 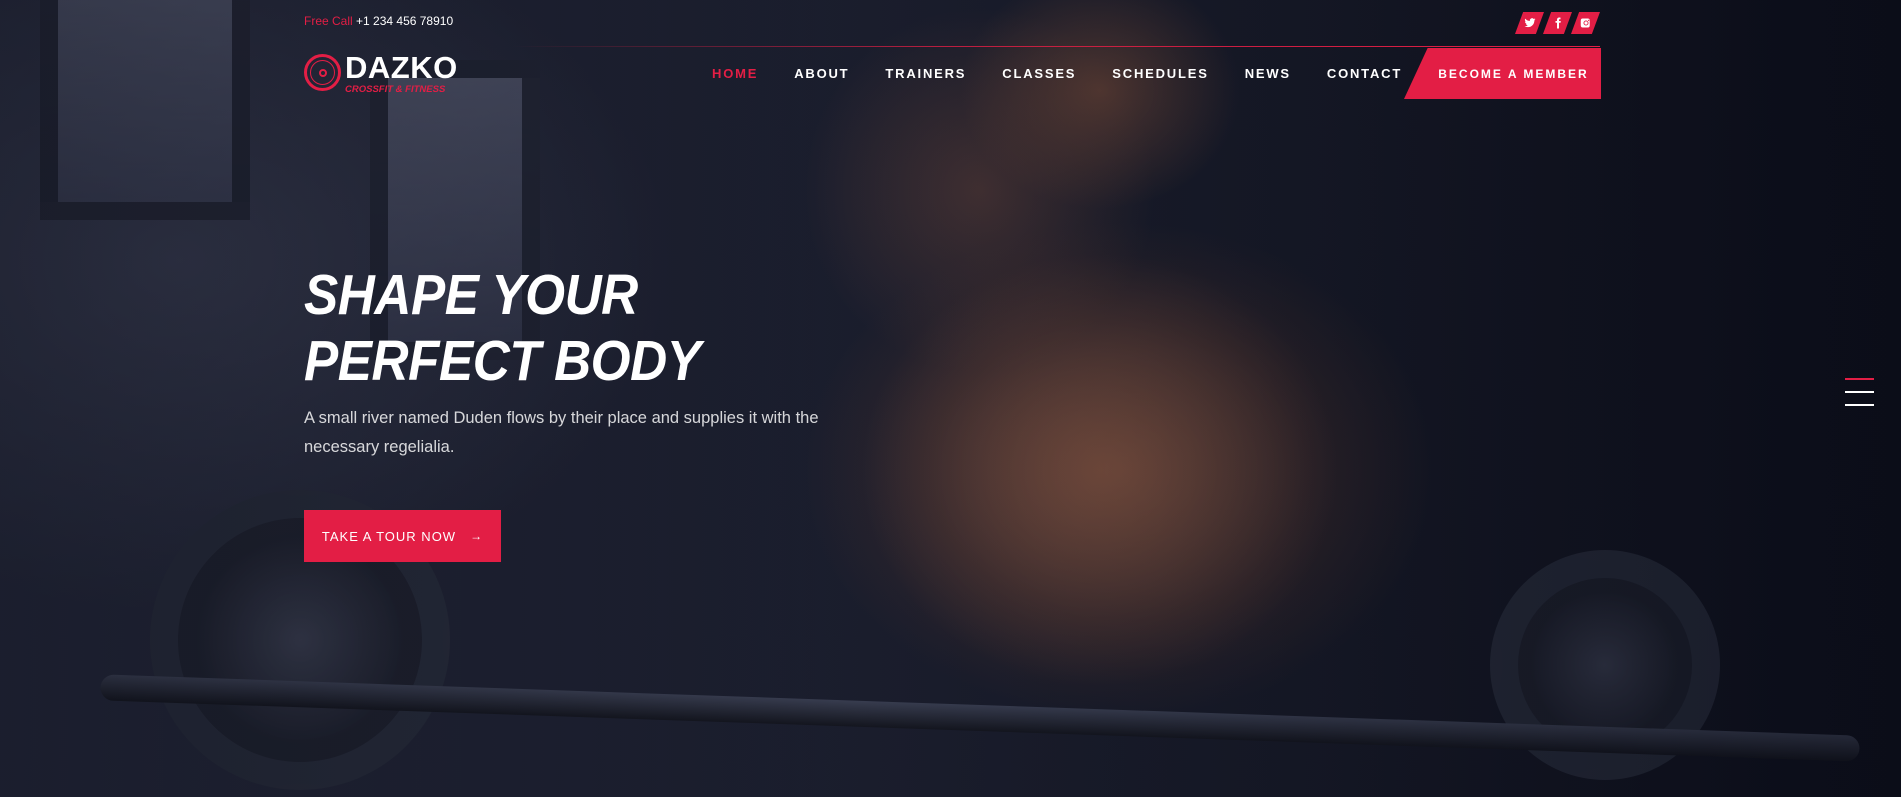 What do you see at coordinates (471, 295) in the screenshot?
I see `hero-title-line-1: SHAPE YOUR` at bounding box center [471, 295].